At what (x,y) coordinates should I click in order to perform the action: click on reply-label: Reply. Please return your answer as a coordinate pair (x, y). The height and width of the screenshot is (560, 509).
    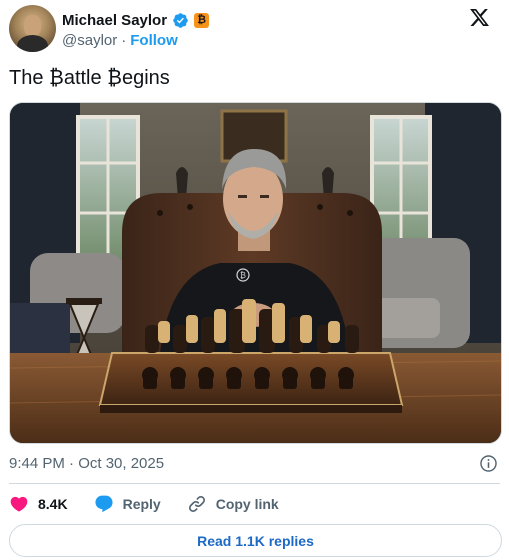
    Looking at the image, I should click on (141, 504).